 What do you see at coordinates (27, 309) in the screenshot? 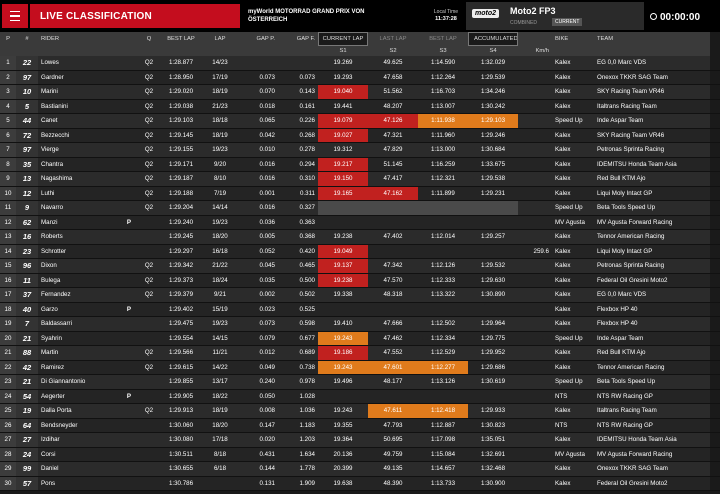
I see `rider-number: 40` at bounding box center [27, 309].